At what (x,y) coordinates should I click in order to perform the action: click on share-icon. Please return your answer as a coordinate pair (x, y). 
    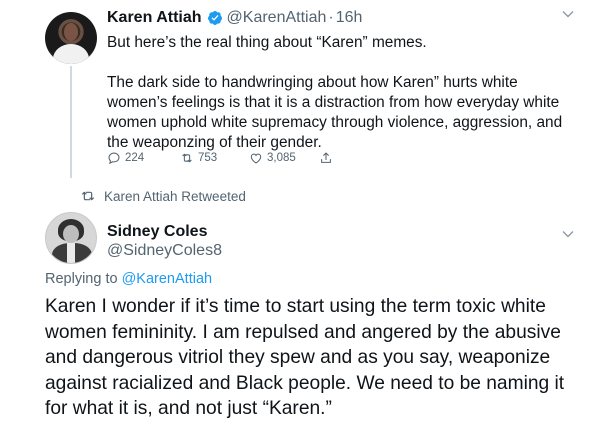
    Looking at the image, I should click on (326, 157).